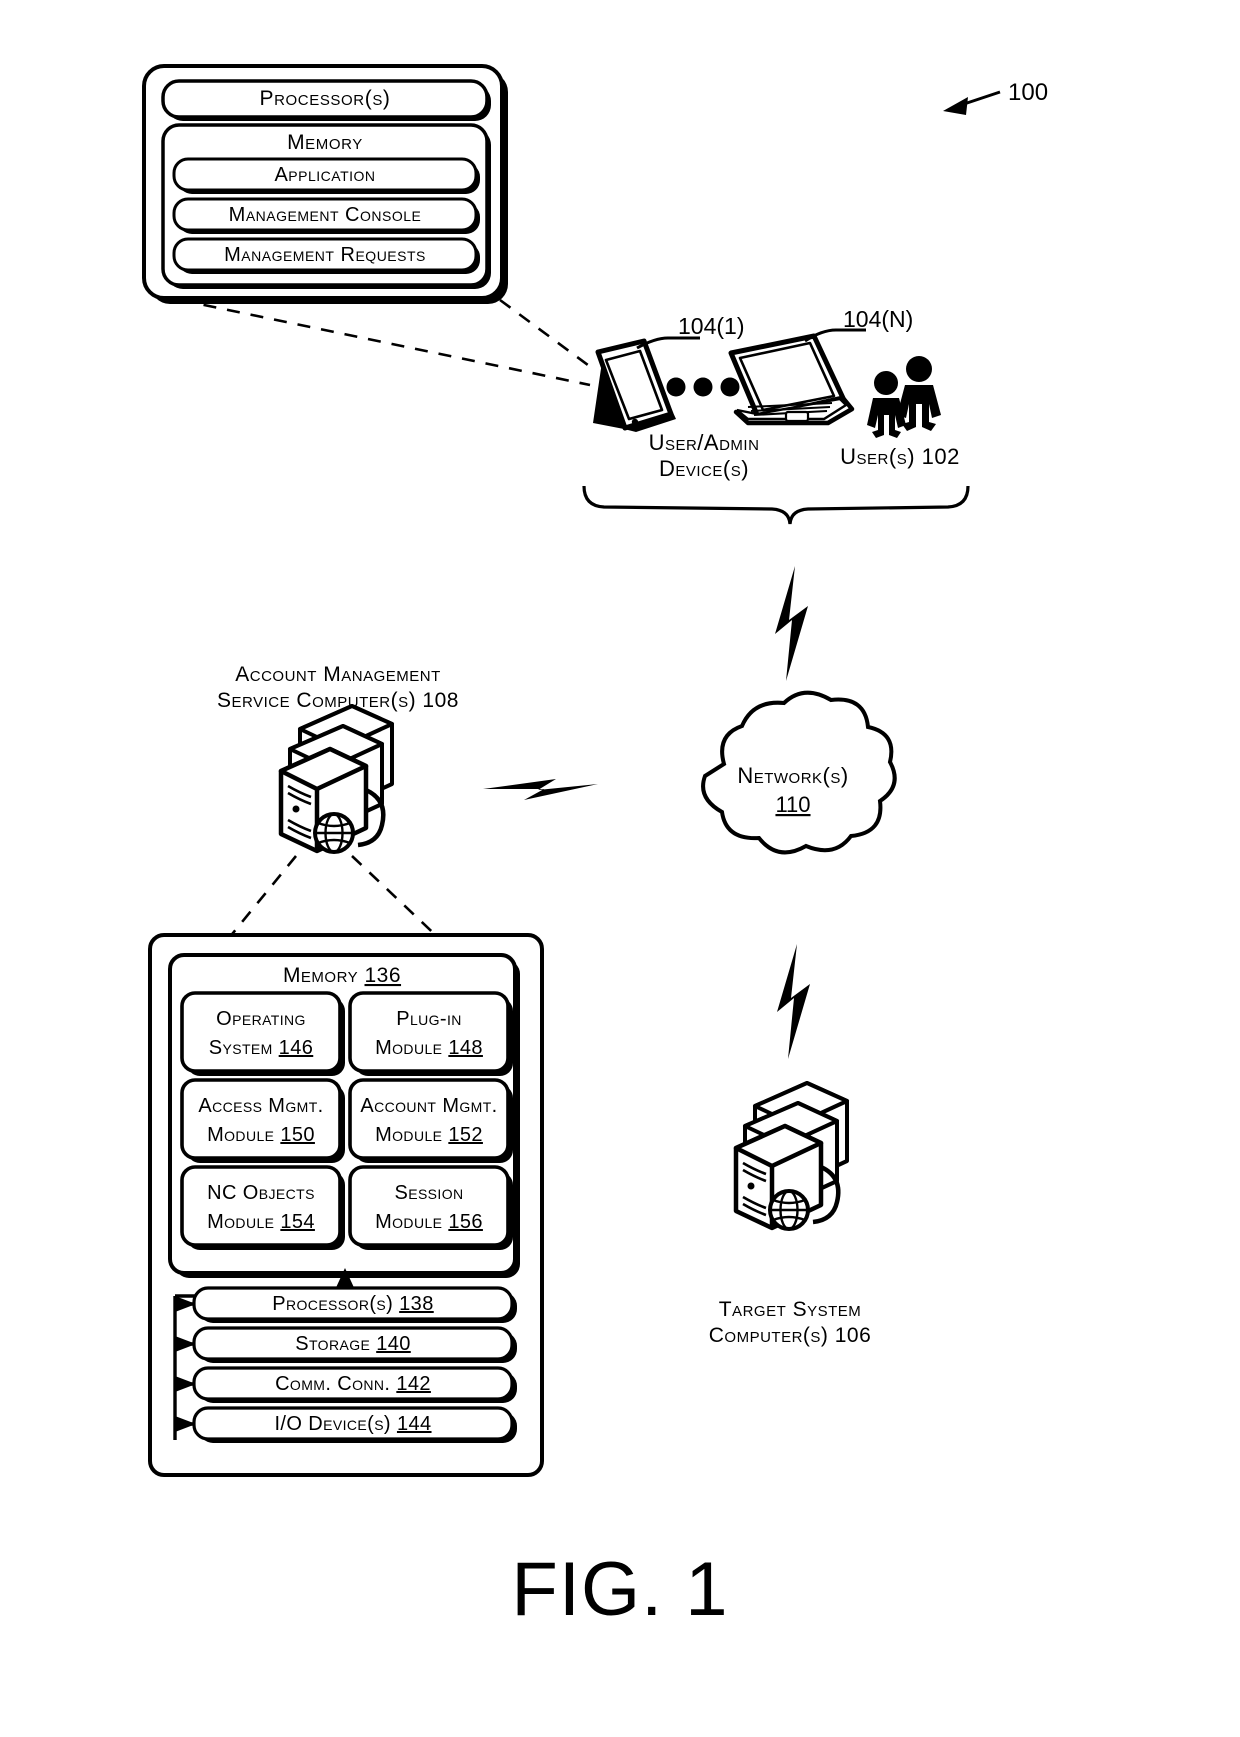 The image size is (1240, 1737). I want to click on bar-1: Storage 140, so click(353, 1344).